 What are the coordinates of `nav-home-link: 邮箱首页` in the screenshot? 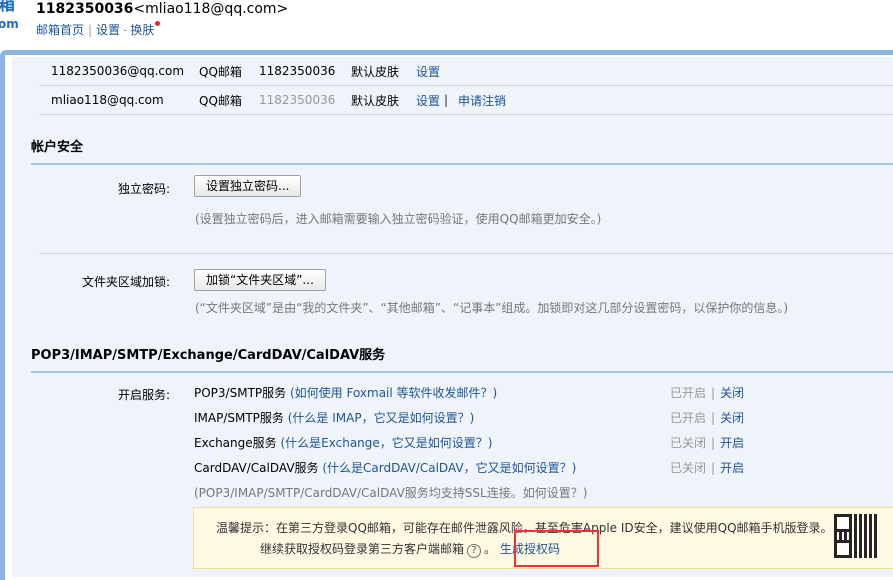 It's located at (60, 30).